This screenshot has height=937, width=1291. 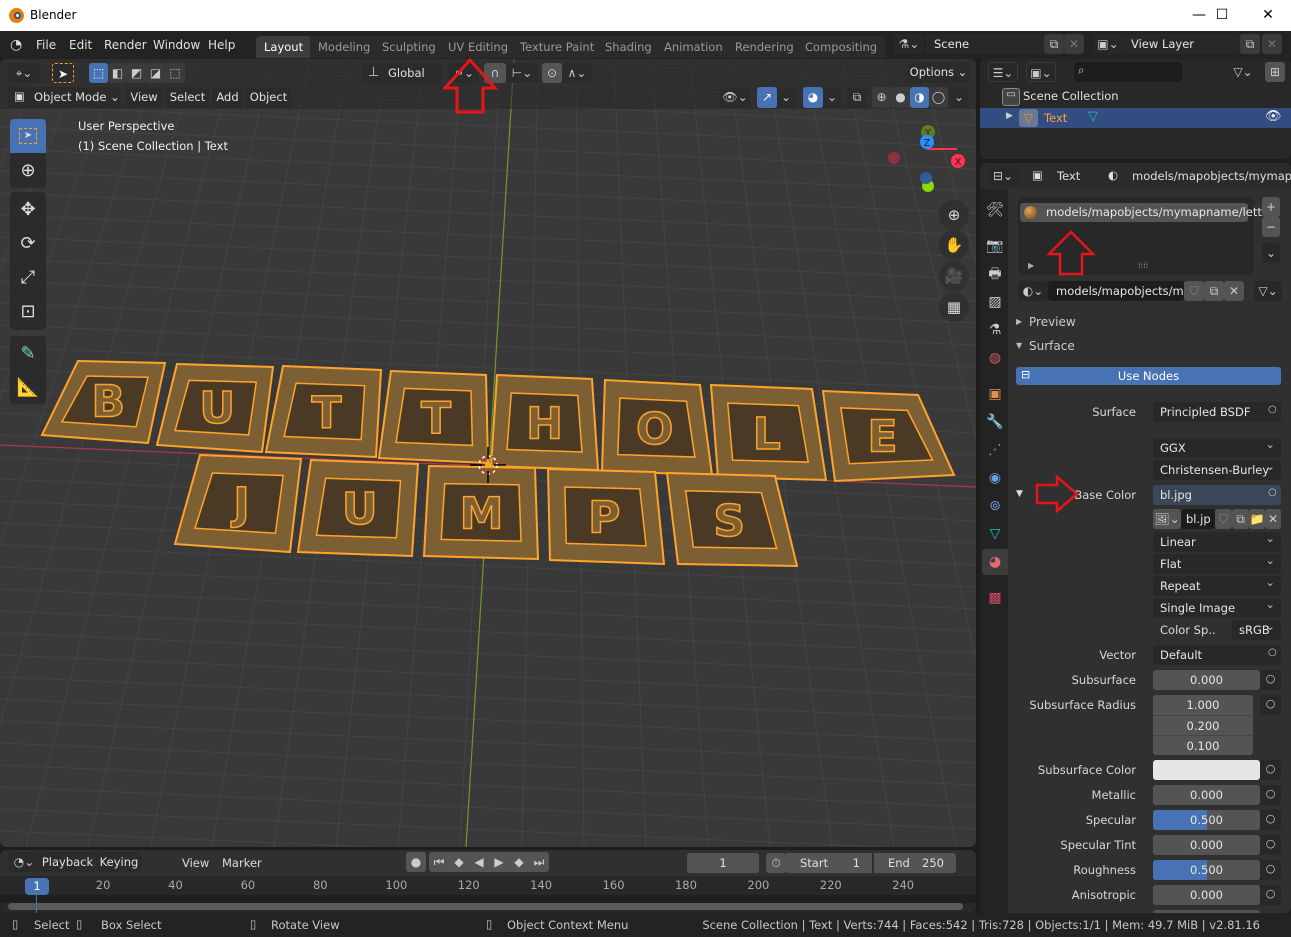 What do you see at coordinates (1055, 118) in the screenshot?
I see `outliner-item-name: Text` at bounding box center [1055, 118].